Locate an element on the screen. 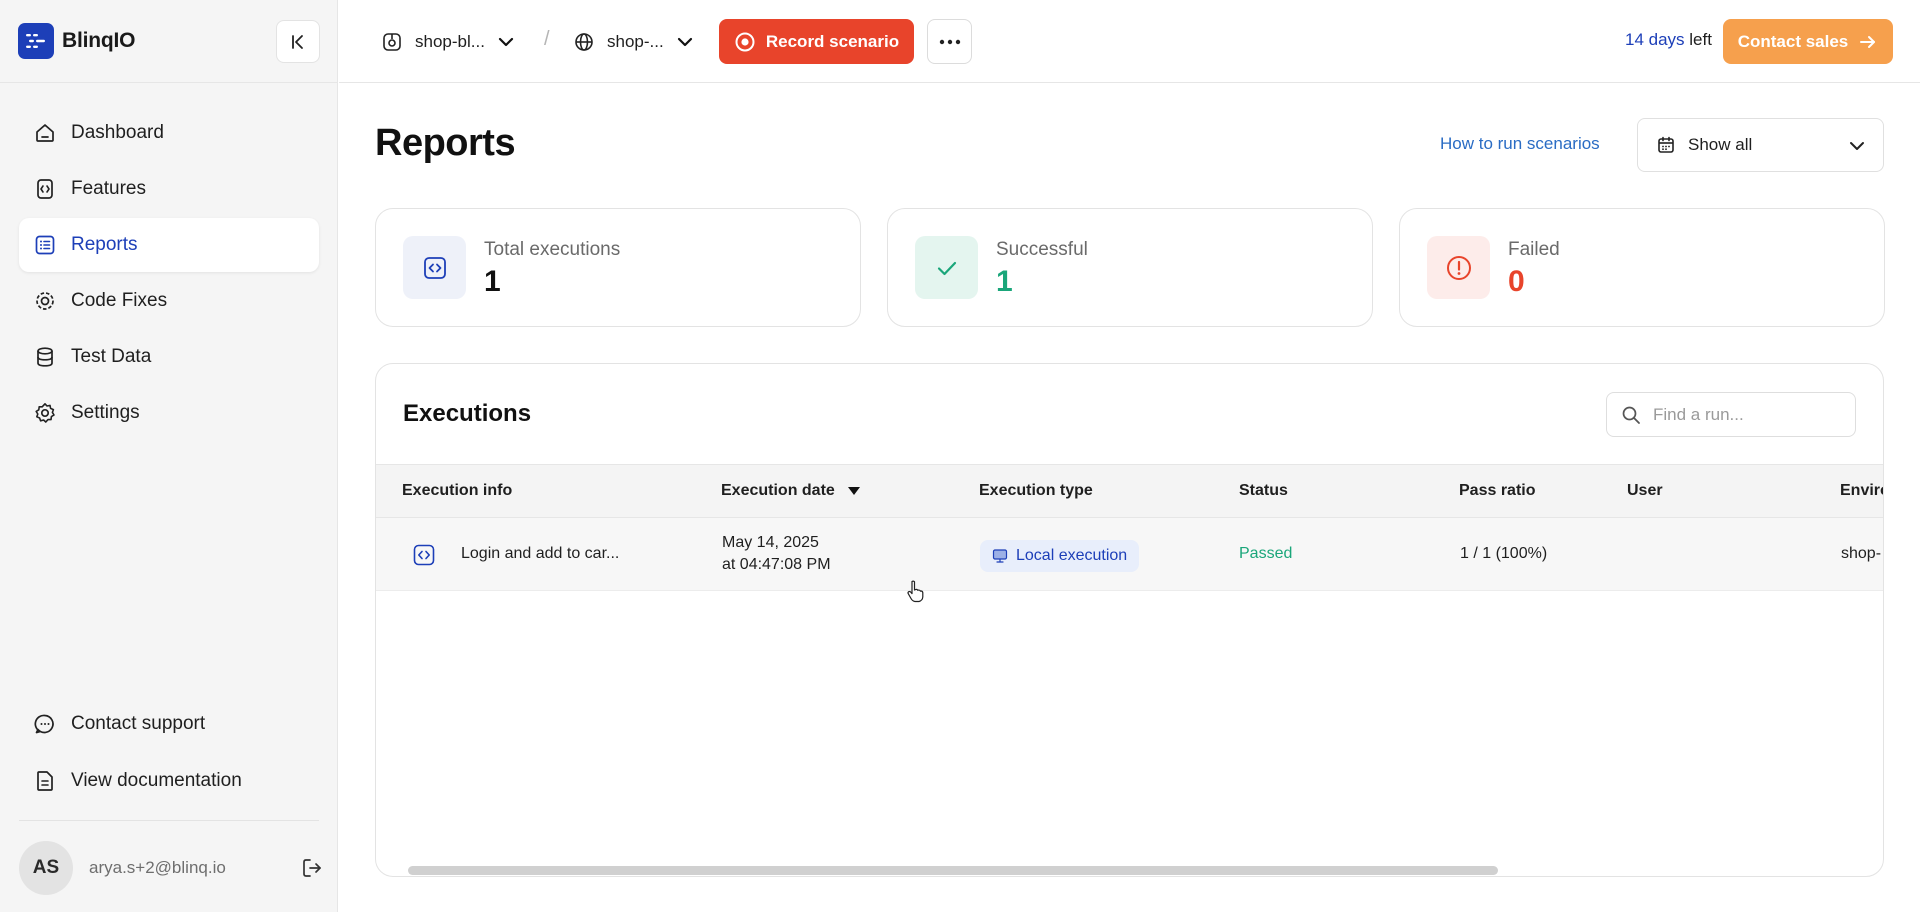 The image size is (1920, 912). home-icon is located at coordinates (45, 133).